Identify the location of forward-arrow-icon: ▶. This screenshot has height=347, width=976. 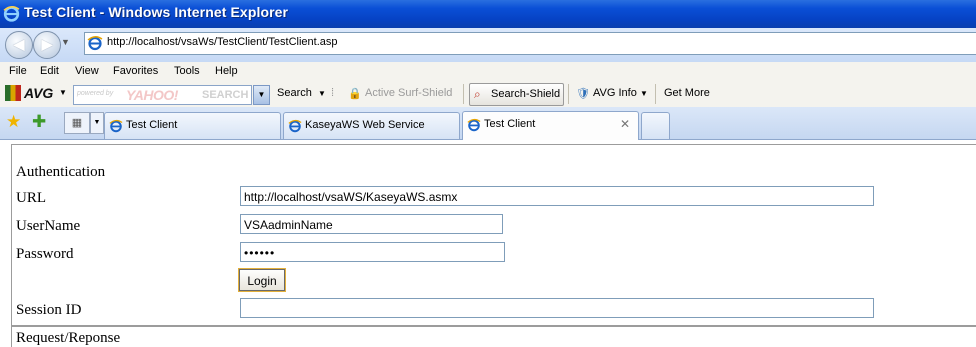
(47, 44).